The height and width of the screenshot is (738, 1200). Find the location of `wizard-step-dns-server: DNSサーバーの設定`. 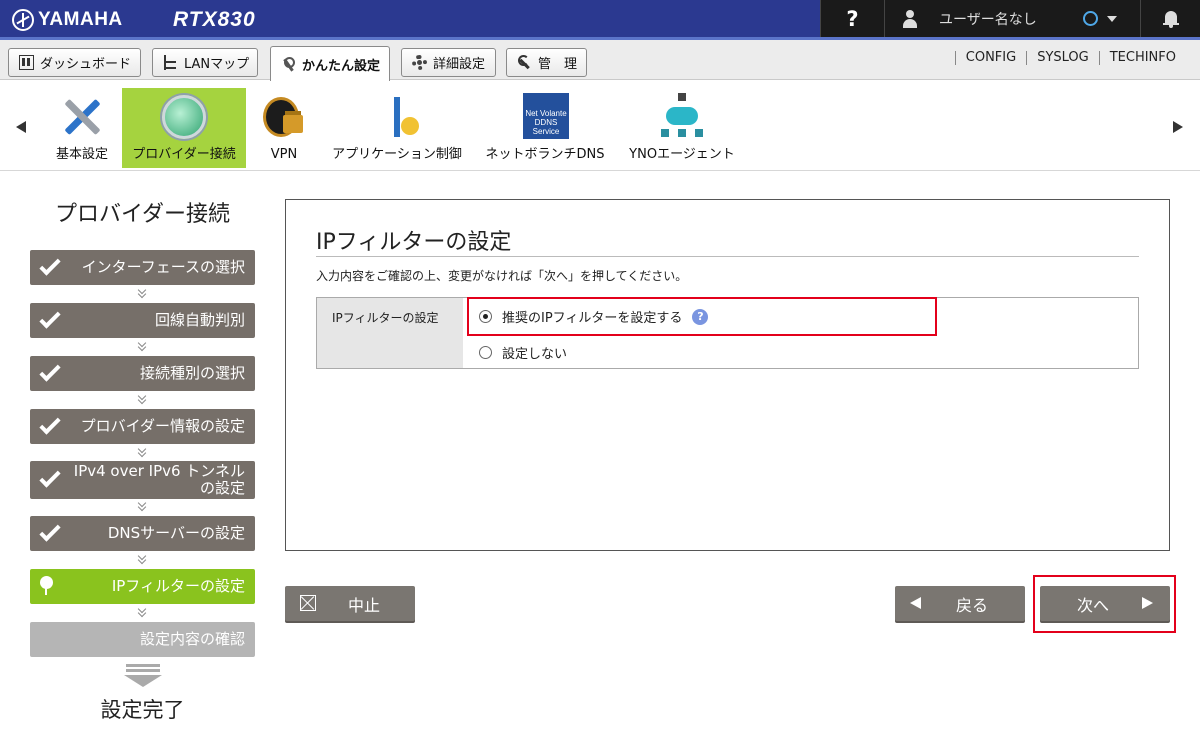

wizard-step-dns-server: DNSサーバーの設定 is located at coordinates (142, 533).